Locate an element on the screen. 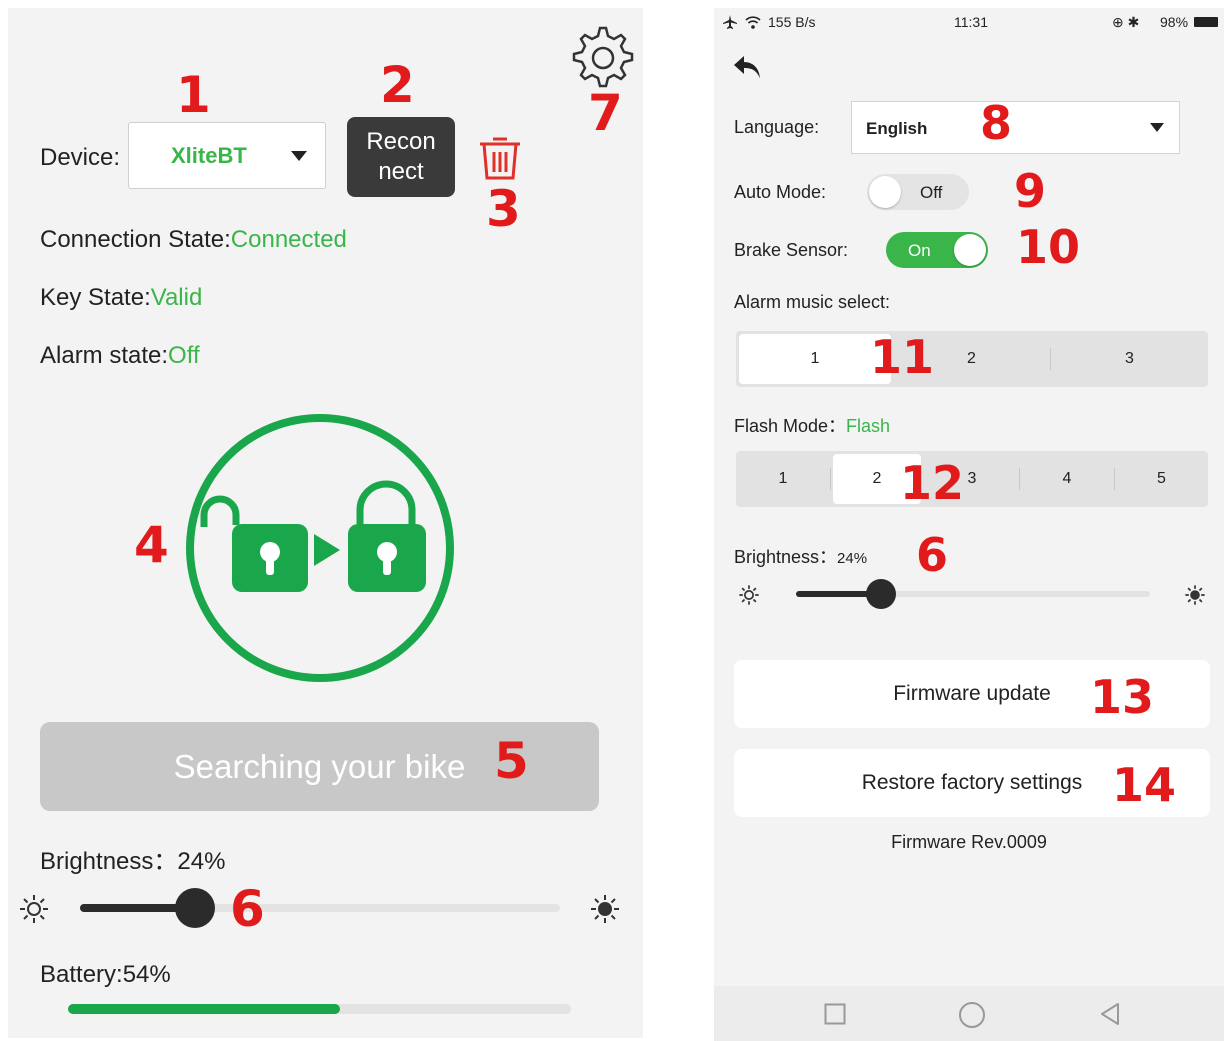 The width and height of the screenshot is (1224, 1041). alarm-state: Alarm state:Off is located at coordinates (120, 356).